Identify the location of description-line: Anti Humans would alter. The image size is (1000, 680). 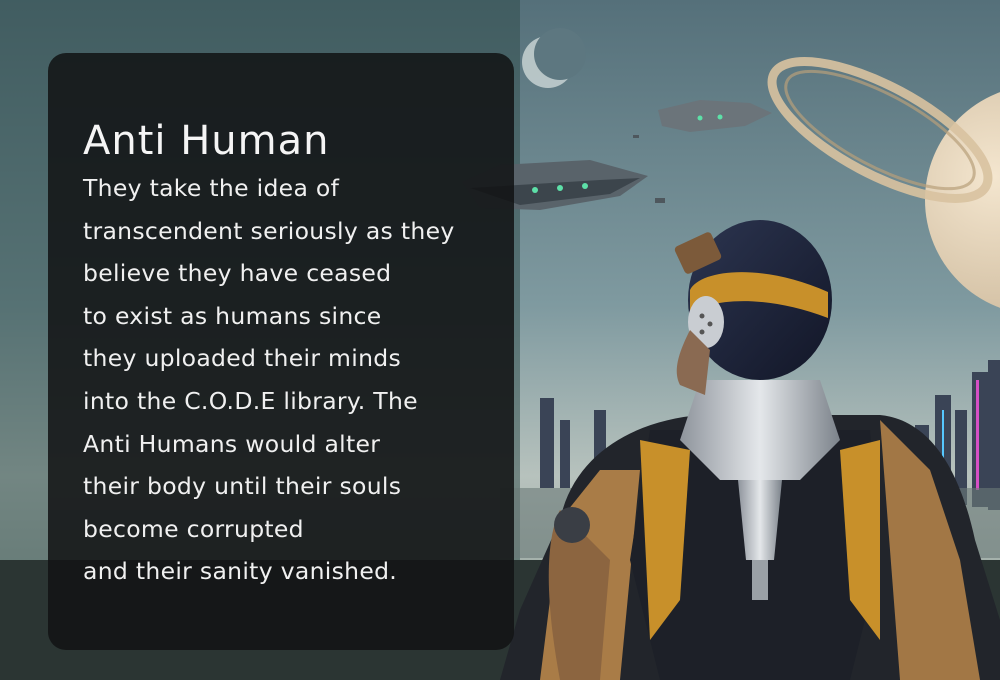
(232, 443).